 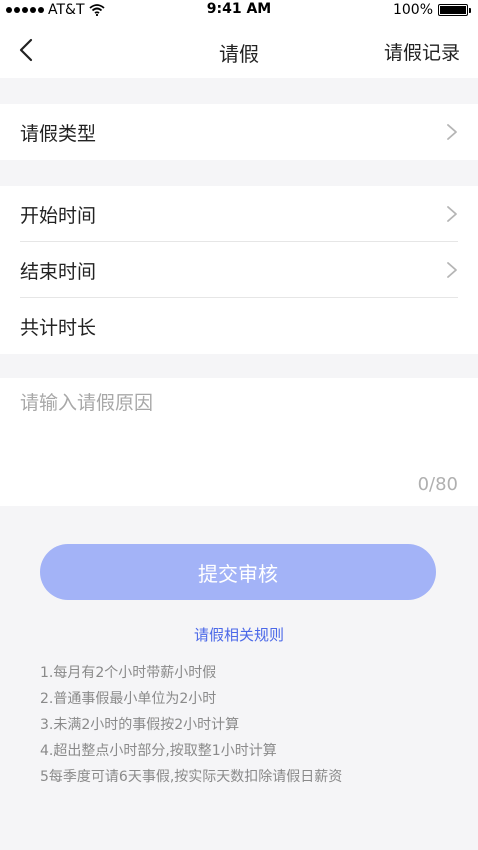 What do you see at coordinates (58, 133) in the screenshot?
I see `leave-type-label: 请假类型` at bounding box center [58, 133].